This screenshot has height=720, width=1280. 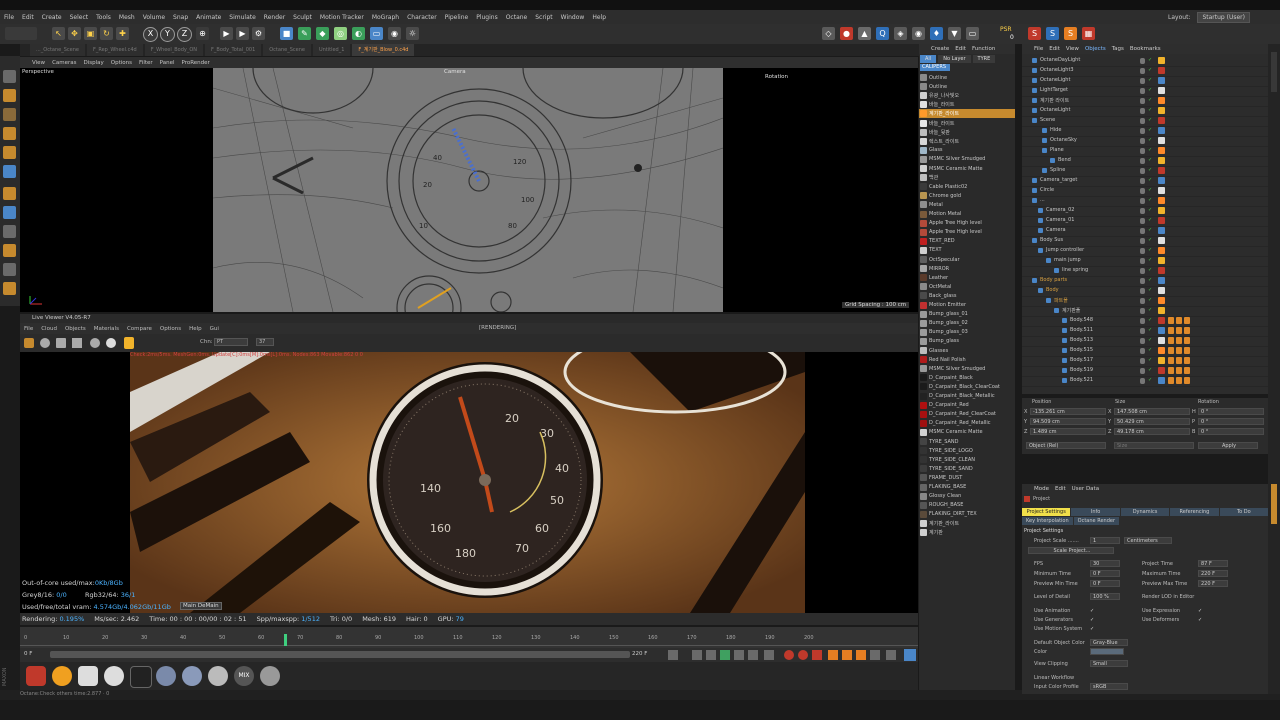 I want to click on live-viewer-menu-help: Help, so click(x=195, y=329).